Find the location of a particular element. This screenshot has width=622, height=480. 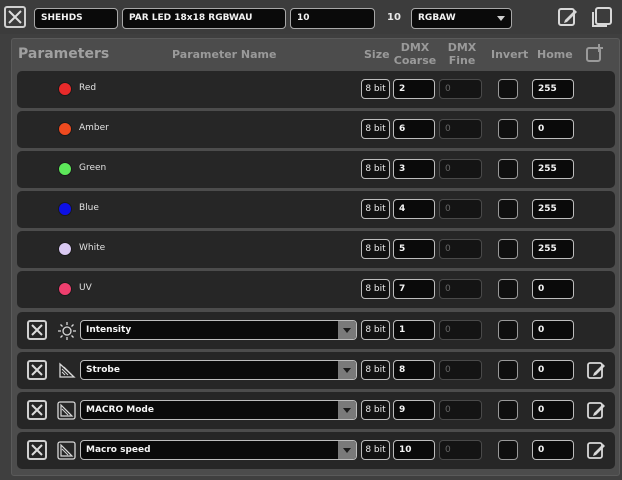

dmx-coarse-field: 9 is located at coordinates (414, 410).